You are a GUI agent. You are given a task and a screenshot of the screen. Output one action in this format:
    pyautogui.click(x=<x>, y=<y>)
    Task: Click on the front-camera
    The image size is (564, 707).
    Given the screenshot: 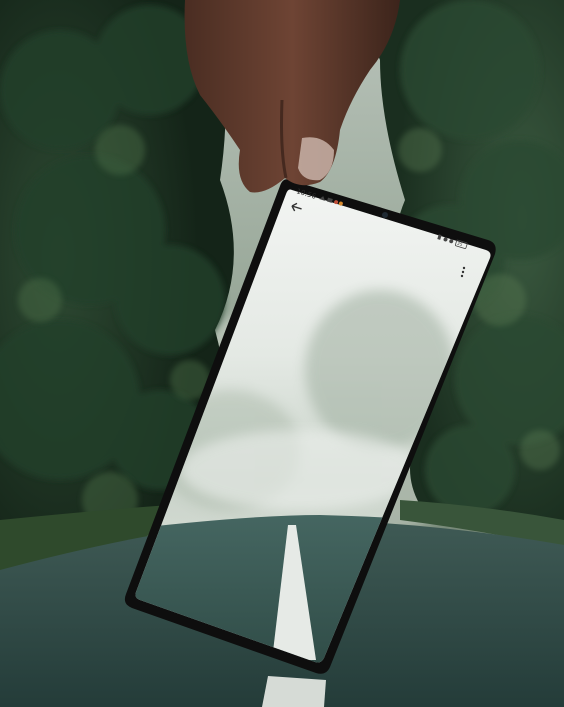 What is the action you would take?
    pyautogui.click(x=385, y=215)
    